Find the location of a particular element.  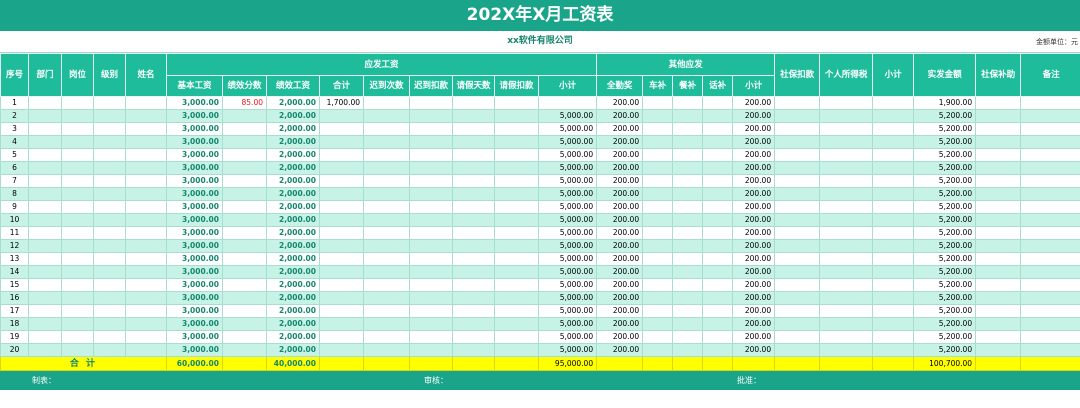

cell-seq: 14 is located at coordinates (14, 272).